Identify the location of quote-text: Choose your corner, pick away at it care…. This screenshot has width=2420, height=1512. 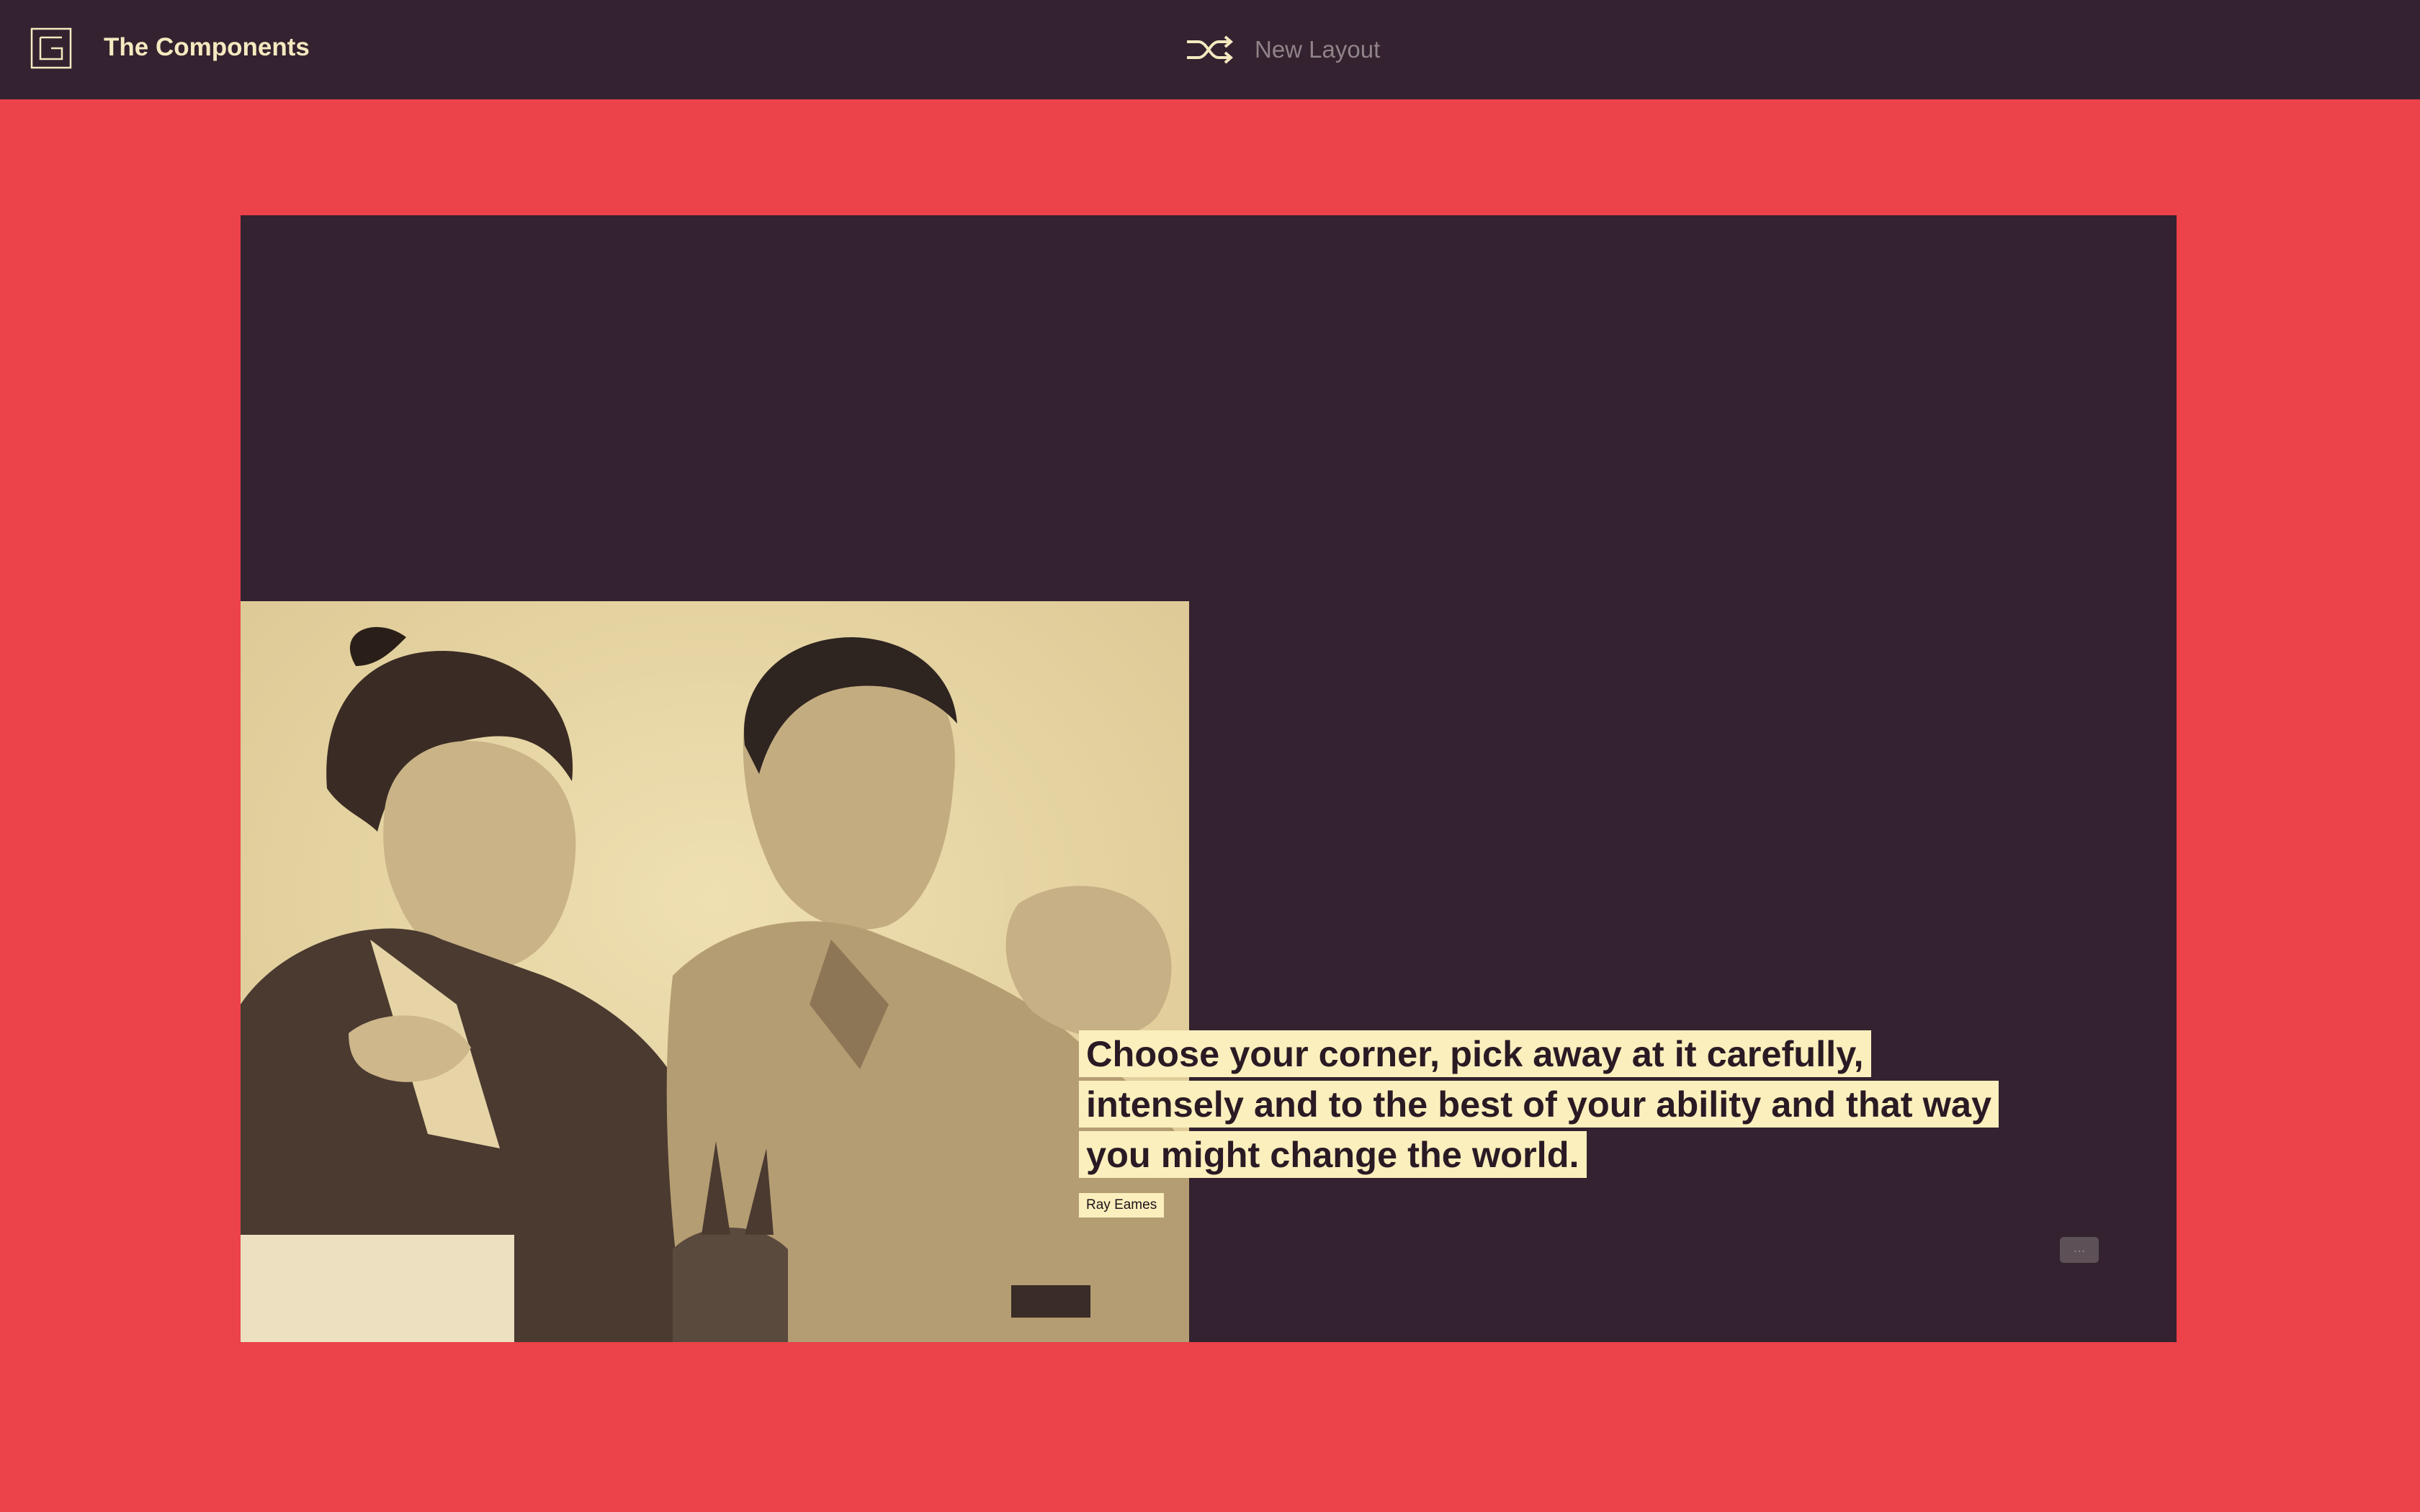
(1547, 1104).